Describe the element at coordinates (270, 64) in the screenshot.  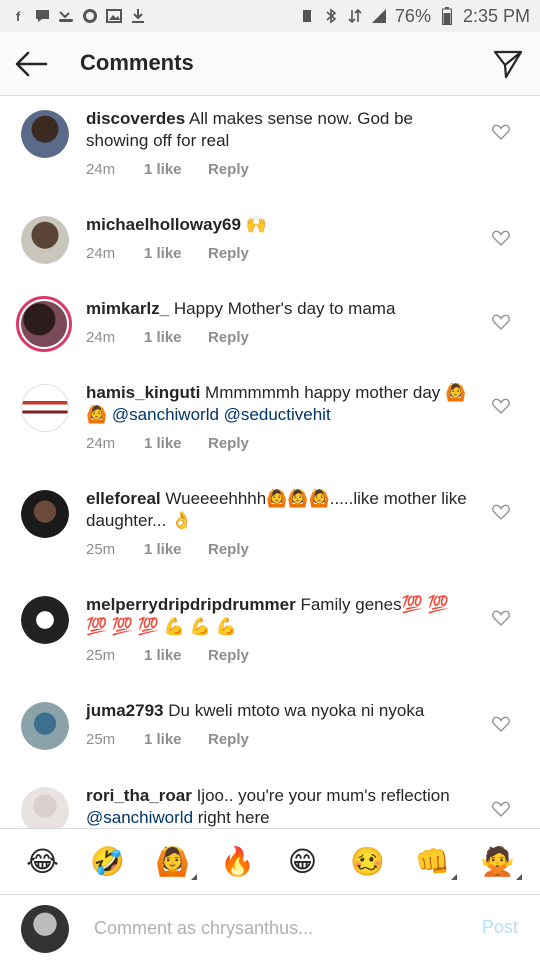
I see `comments-header: Comments` at that location.